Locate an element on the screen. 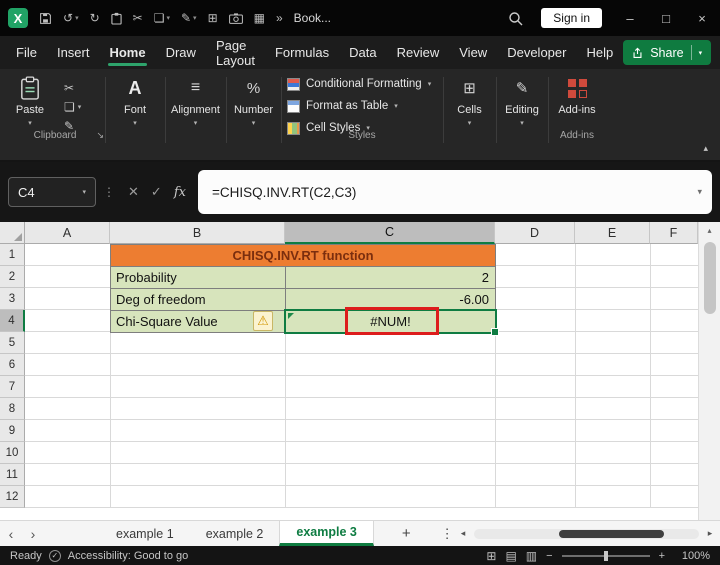 The image size is (720, 565). table-button: ⊞ is located at coordinates (213, 18).